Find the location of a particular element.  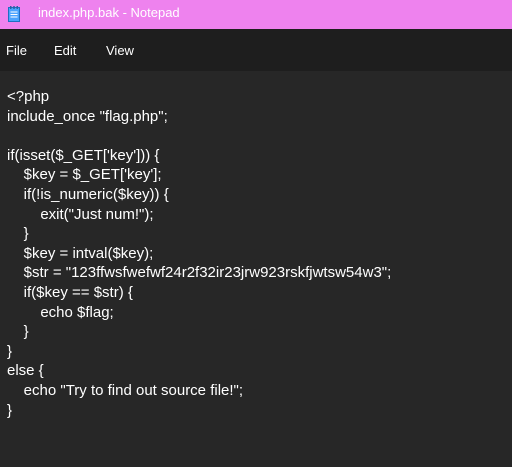

code-line: <?php is located at coordinates (28, 96).